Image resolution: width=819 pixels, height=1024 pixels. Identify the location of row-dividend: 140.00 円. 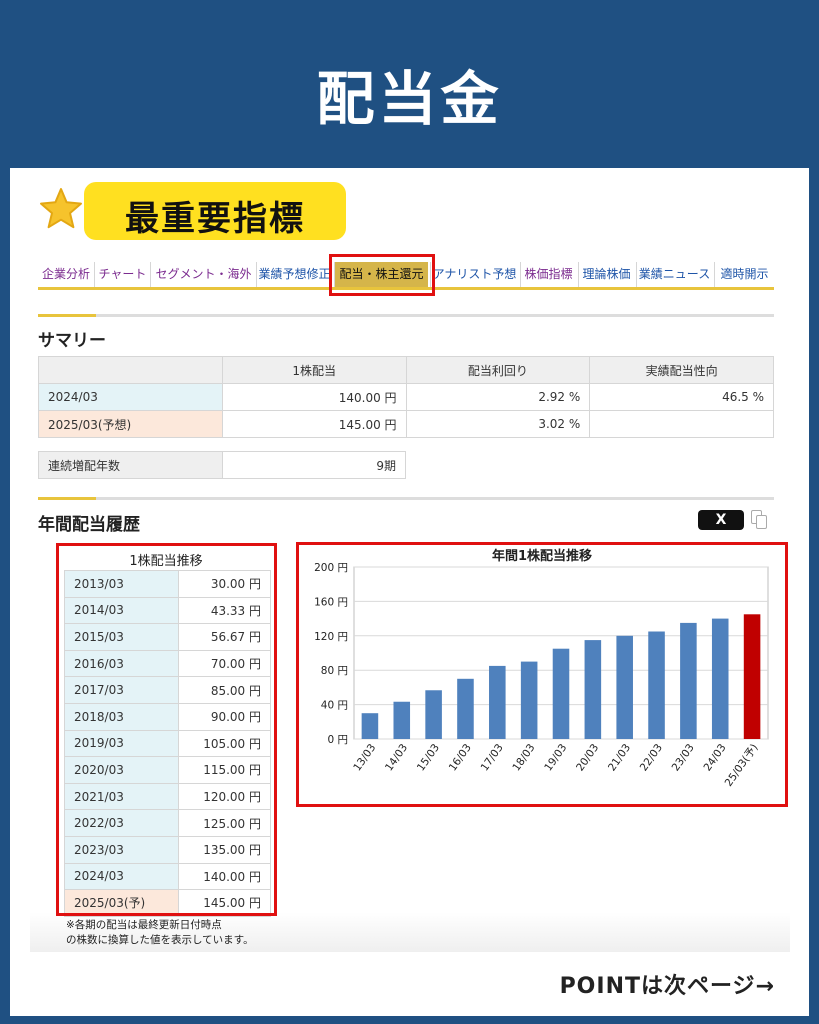
(314, 397).